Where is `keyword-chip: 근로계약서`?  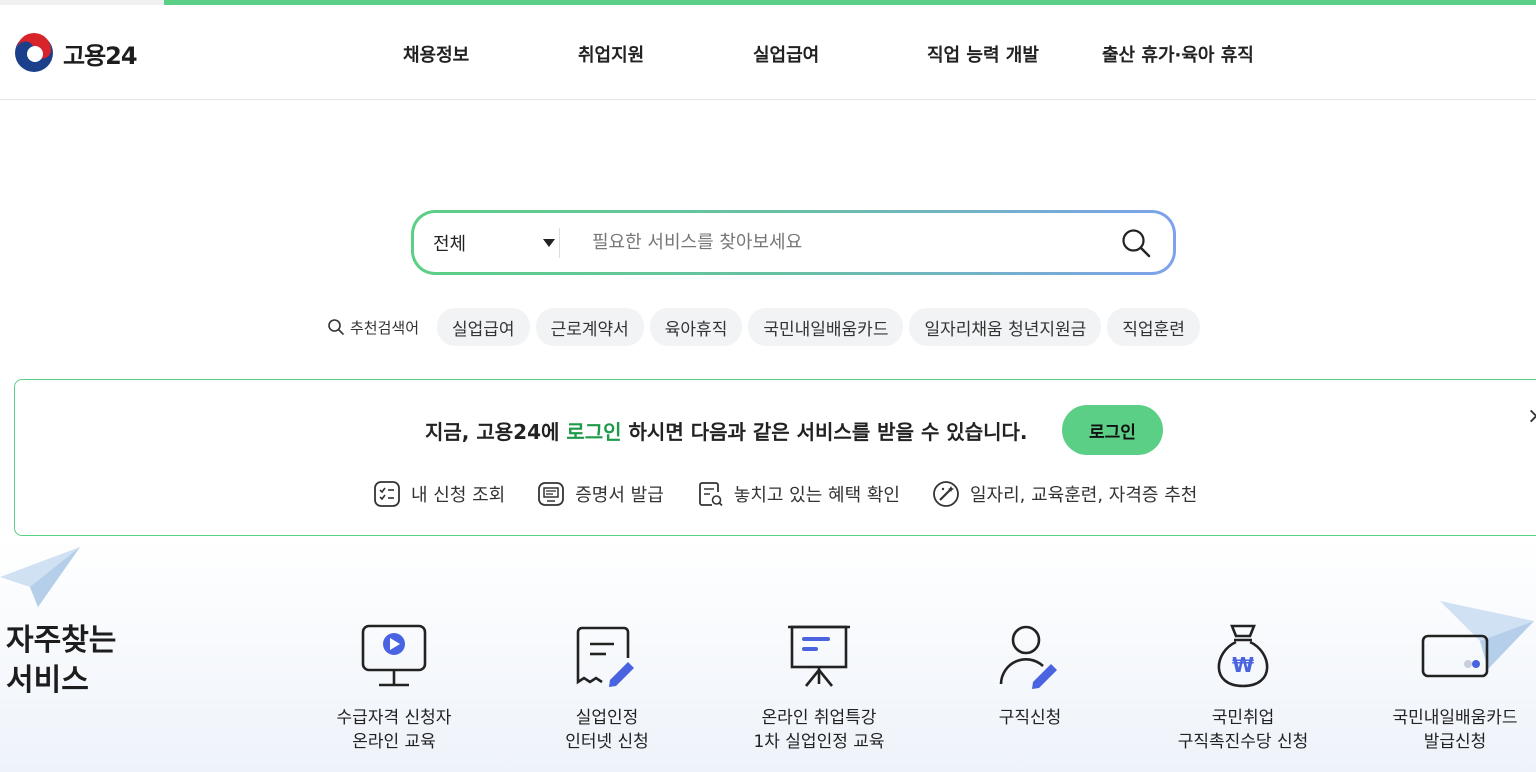 keyword-chip: 근로계약서 is located at coordinates (589, 327).